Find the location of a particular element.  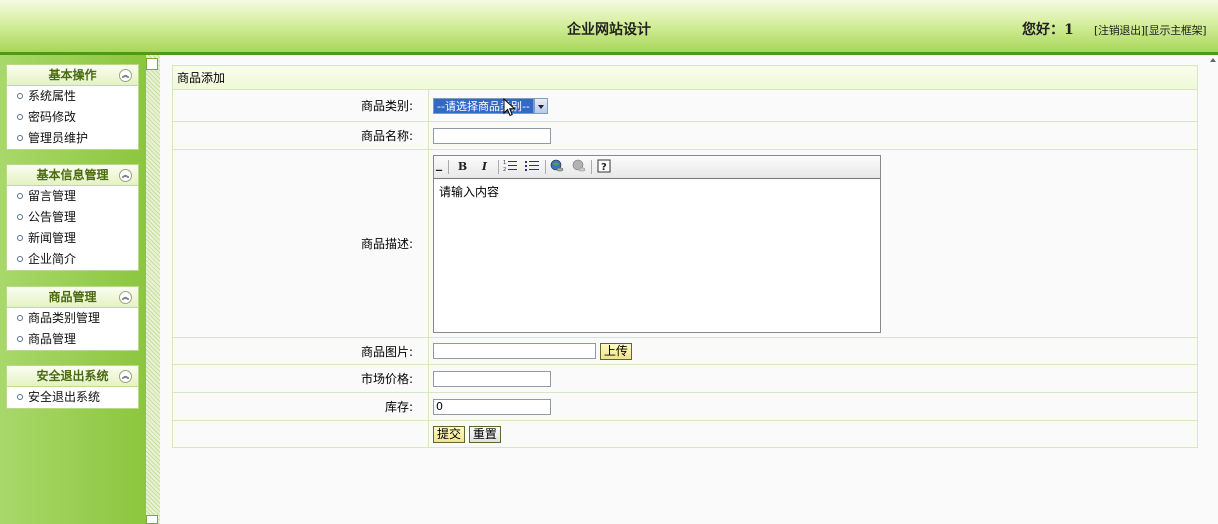

buttons-label is located at coordinates (300, 434).